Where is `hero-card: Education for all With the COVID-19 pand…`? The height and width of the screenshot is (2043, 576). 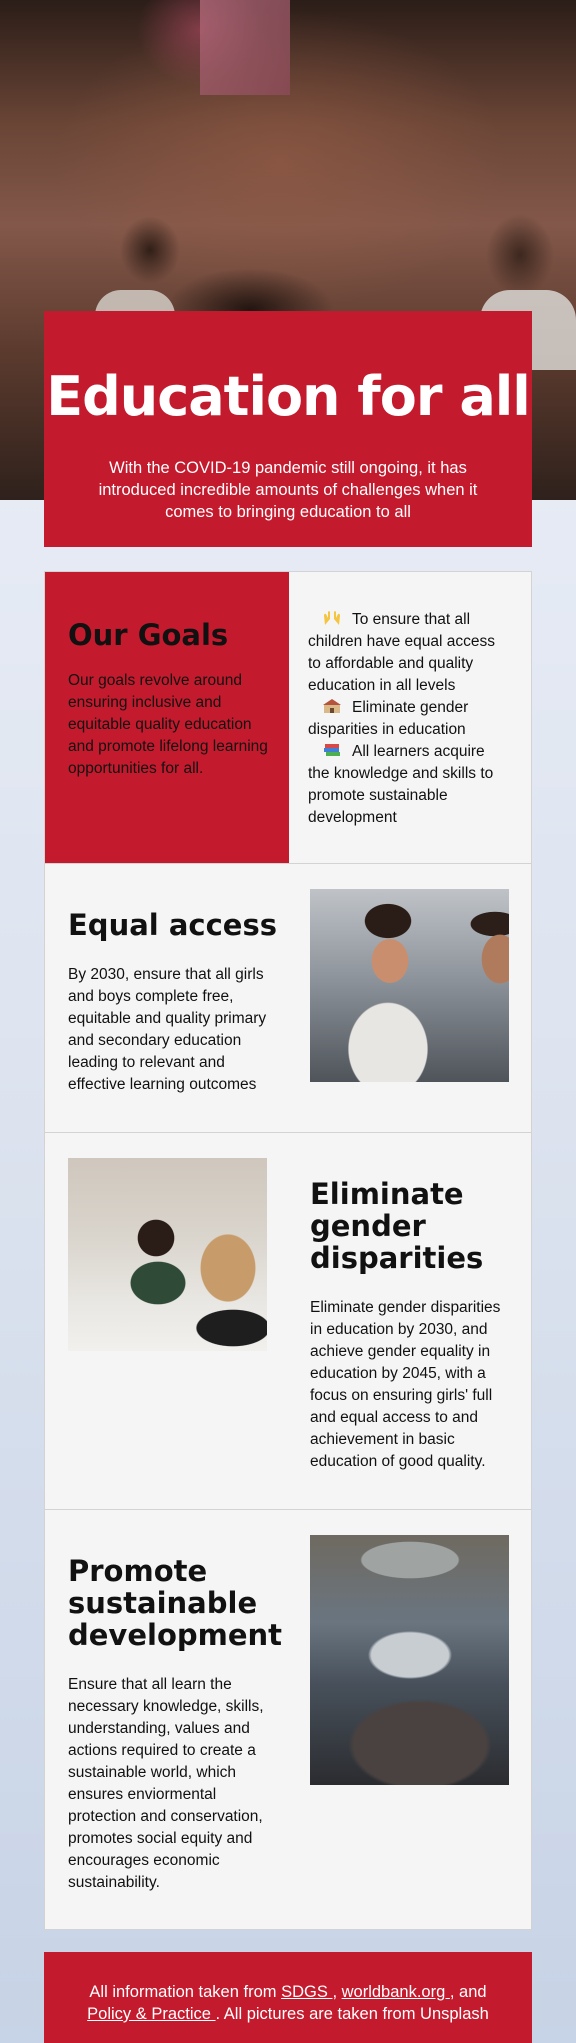 hero-card: Education for all With the COVID-19 pand… is located at coordinates (288, 429).